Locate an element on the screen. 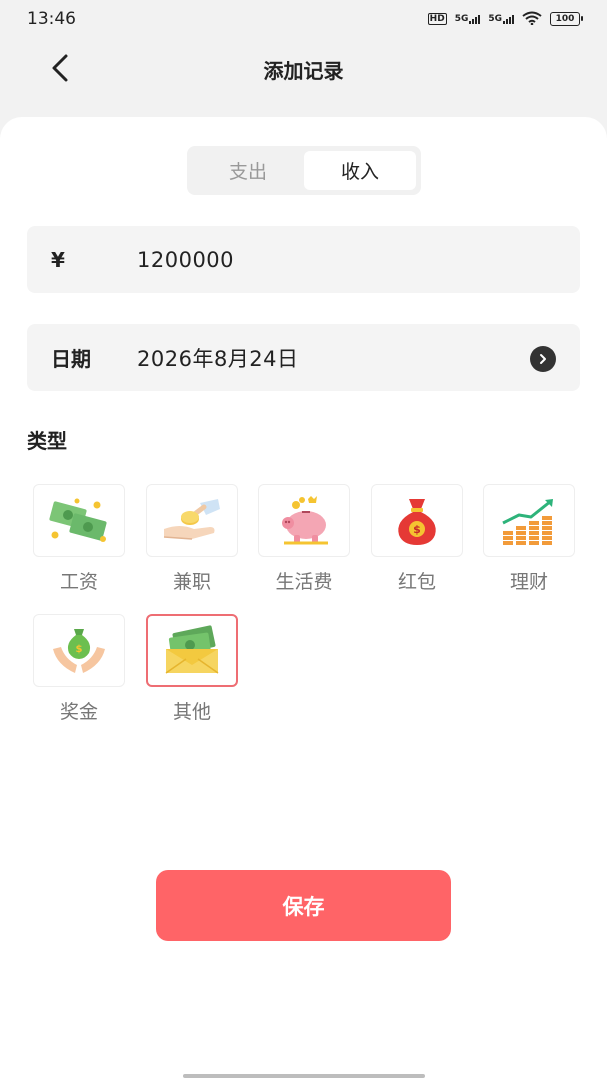  date-value: 2026年8月24日 is located at coordinates (218, 358).